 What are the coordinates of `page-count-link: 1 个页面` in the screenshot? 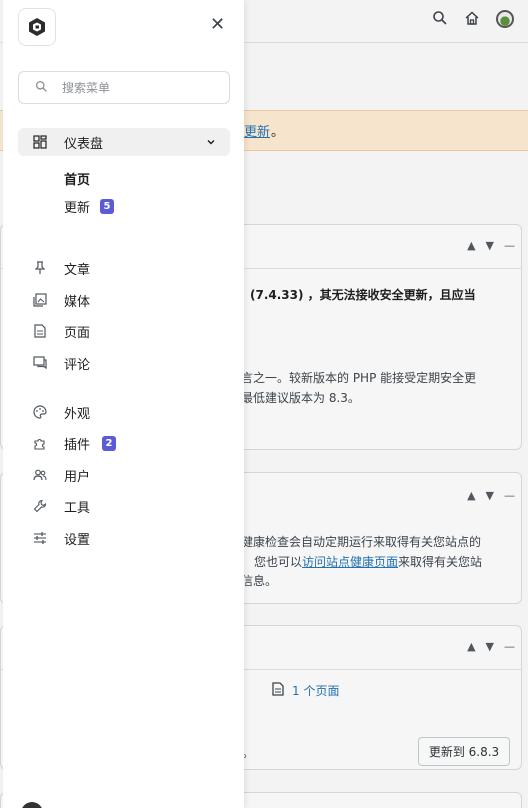 It's located at (305, 690).